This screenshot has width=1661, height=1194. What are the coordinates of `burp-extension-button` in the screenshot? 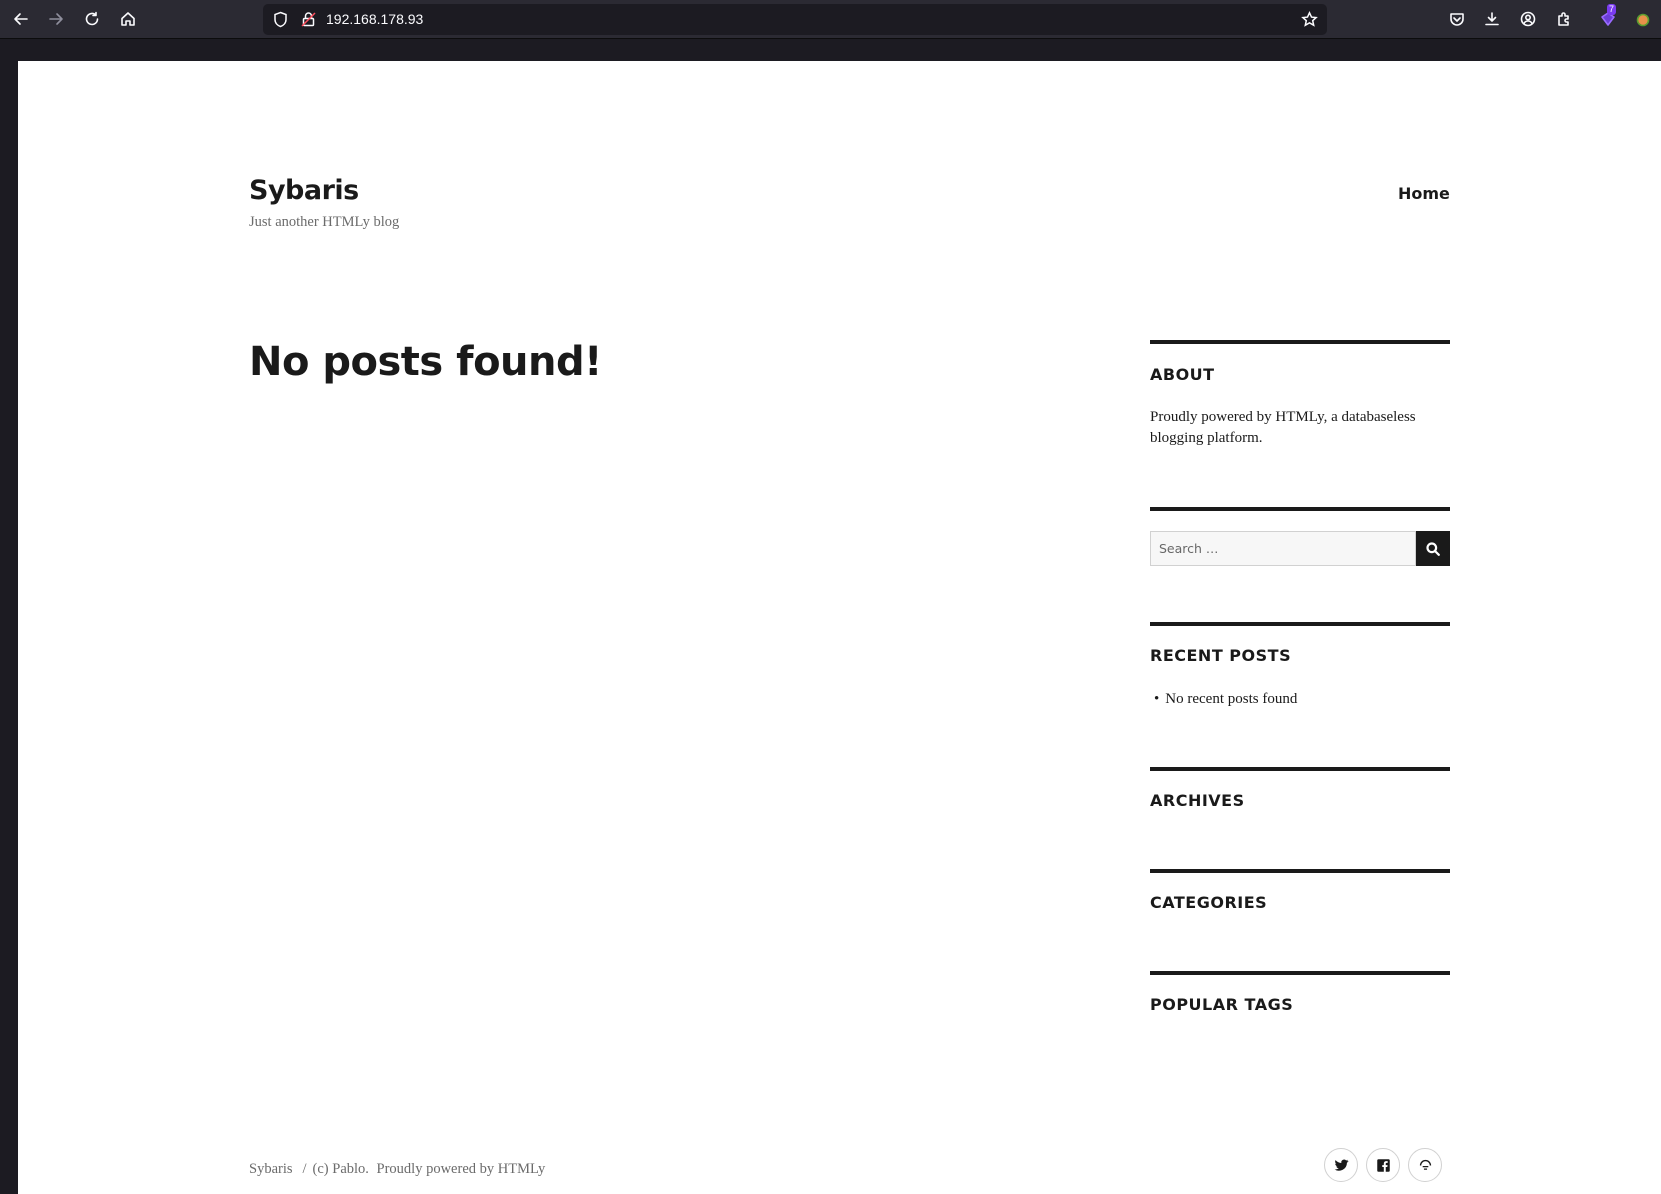 It's located at (1643, 19).